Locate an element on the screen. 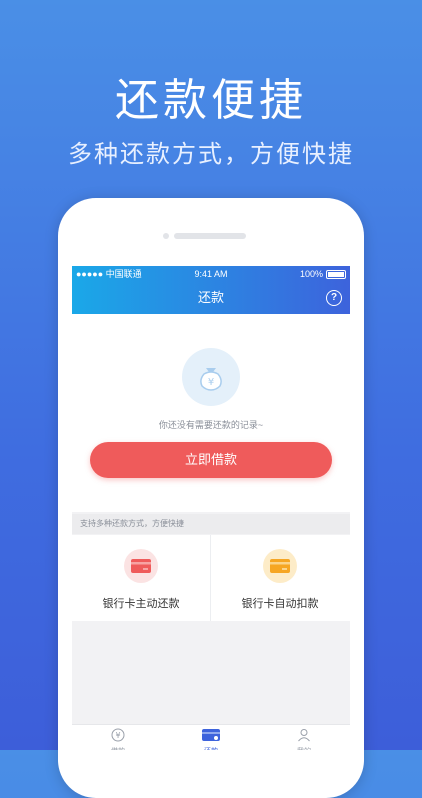  phone-camera is located at coordinates (166, 236).